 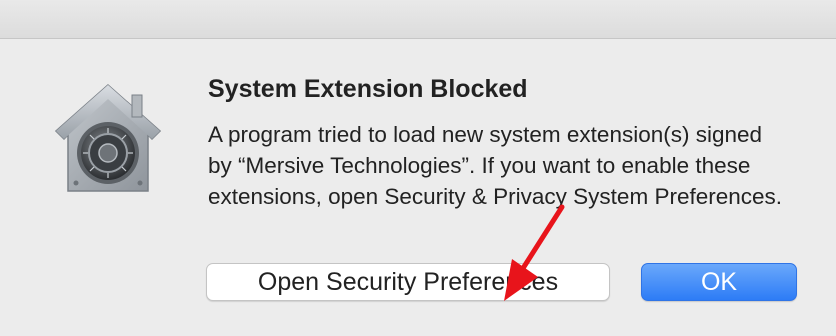 What do you see at coordinates (408, 282) in the screenshot?
I see `open-security-preferences-button: Open Security Preferences` at bounding box center [408, 282].